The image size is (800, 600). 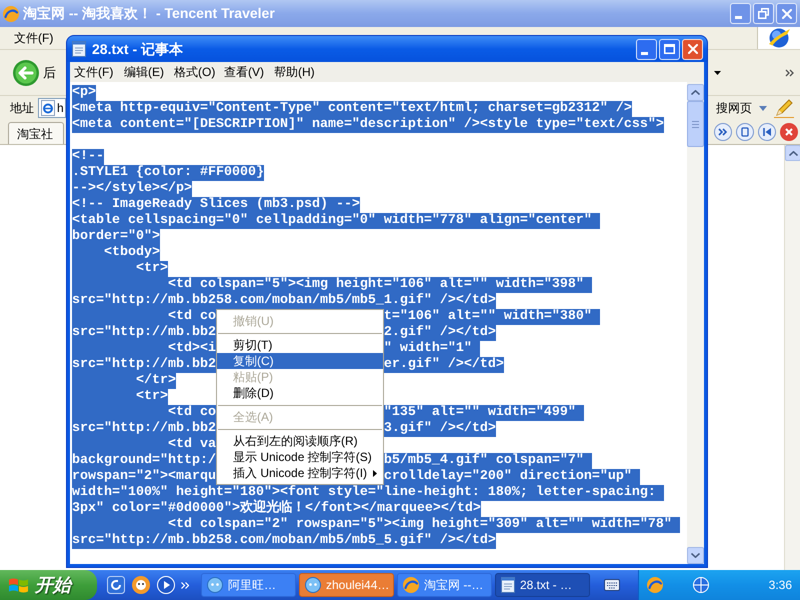 I want to click on scrollbar-thumb, so click(x=695, y=124).